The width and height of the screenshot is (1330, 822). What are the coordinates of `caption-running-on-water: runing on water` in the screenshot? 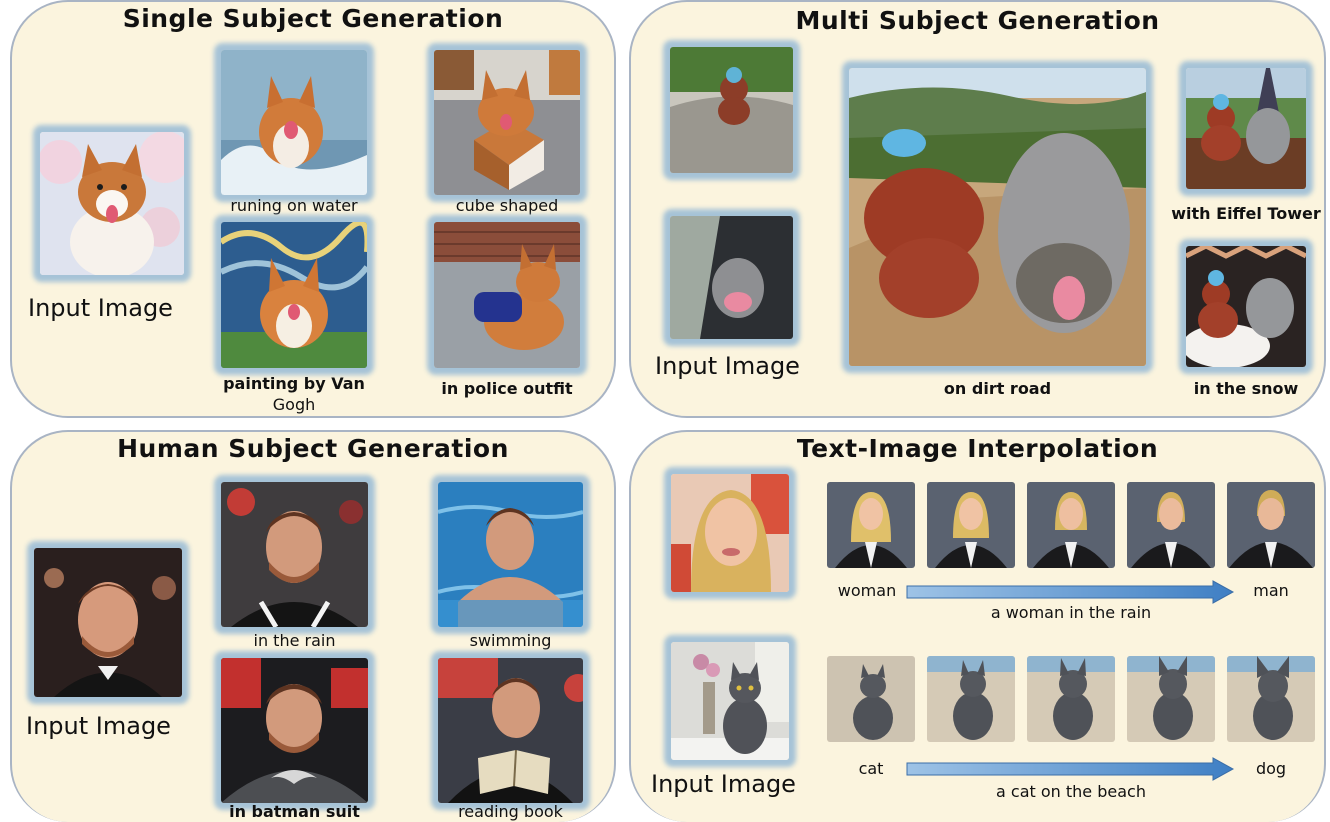 It's located at (294, 205).